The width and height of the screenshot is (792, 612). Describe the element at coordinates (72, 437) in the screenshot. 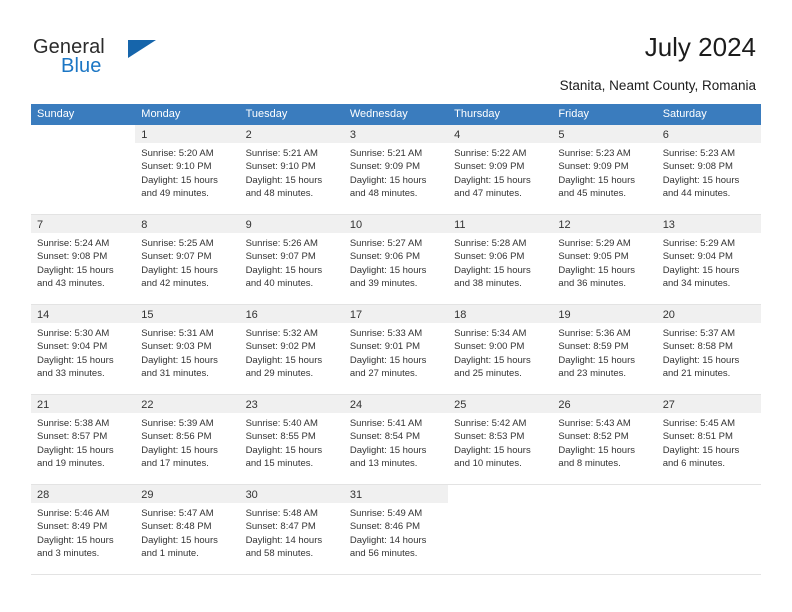

I see `day-detail-line: Sunset: 8:57 PM` at that location.